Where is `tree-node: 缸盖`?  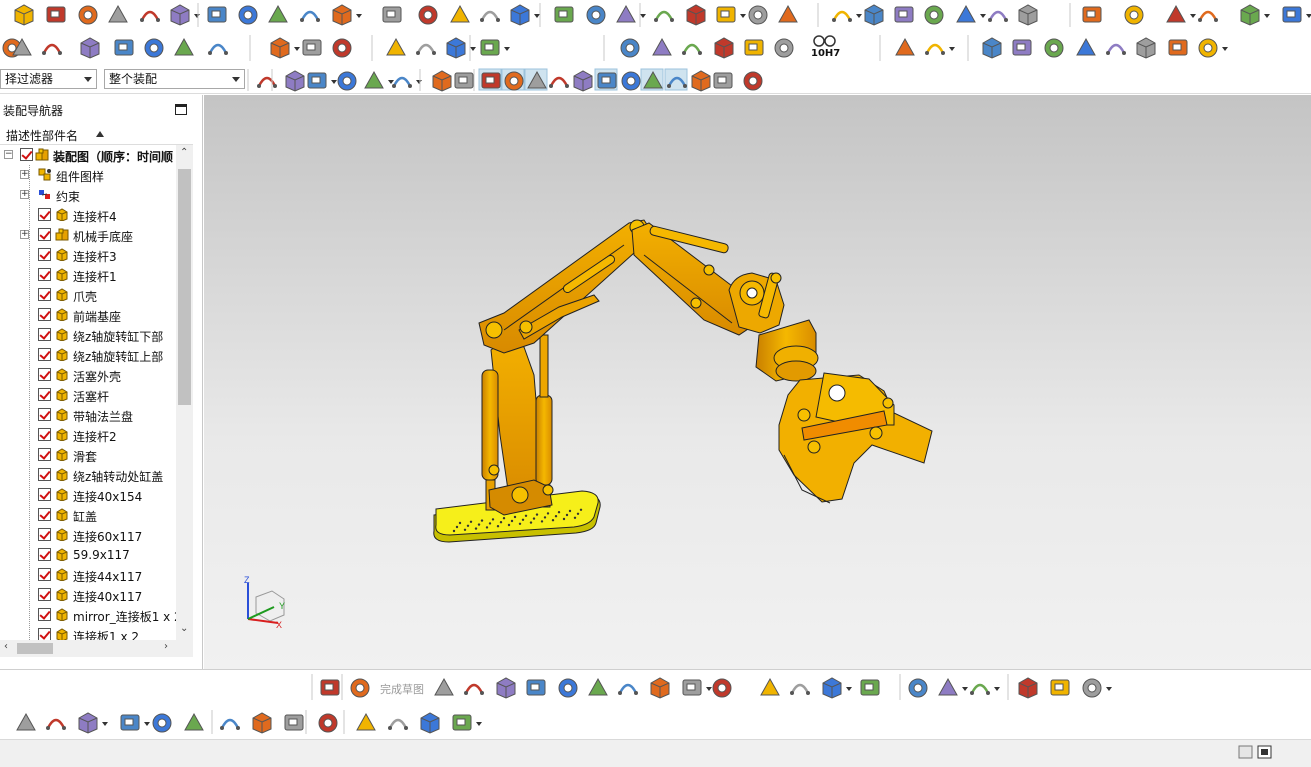 tree-node: 缸盖 is located at coordinates (88, 515).